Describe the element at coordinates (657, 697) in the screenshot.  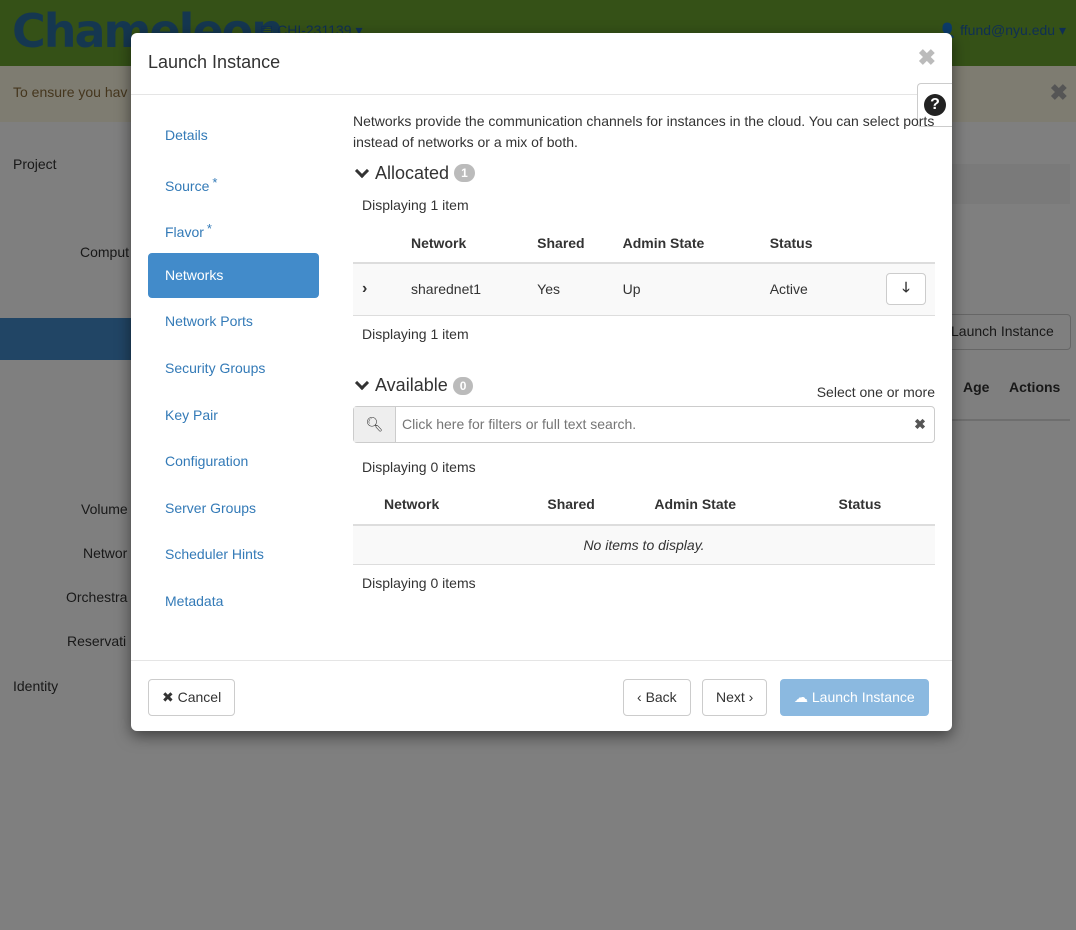
I see `back-button: ‹ Back` at that location.